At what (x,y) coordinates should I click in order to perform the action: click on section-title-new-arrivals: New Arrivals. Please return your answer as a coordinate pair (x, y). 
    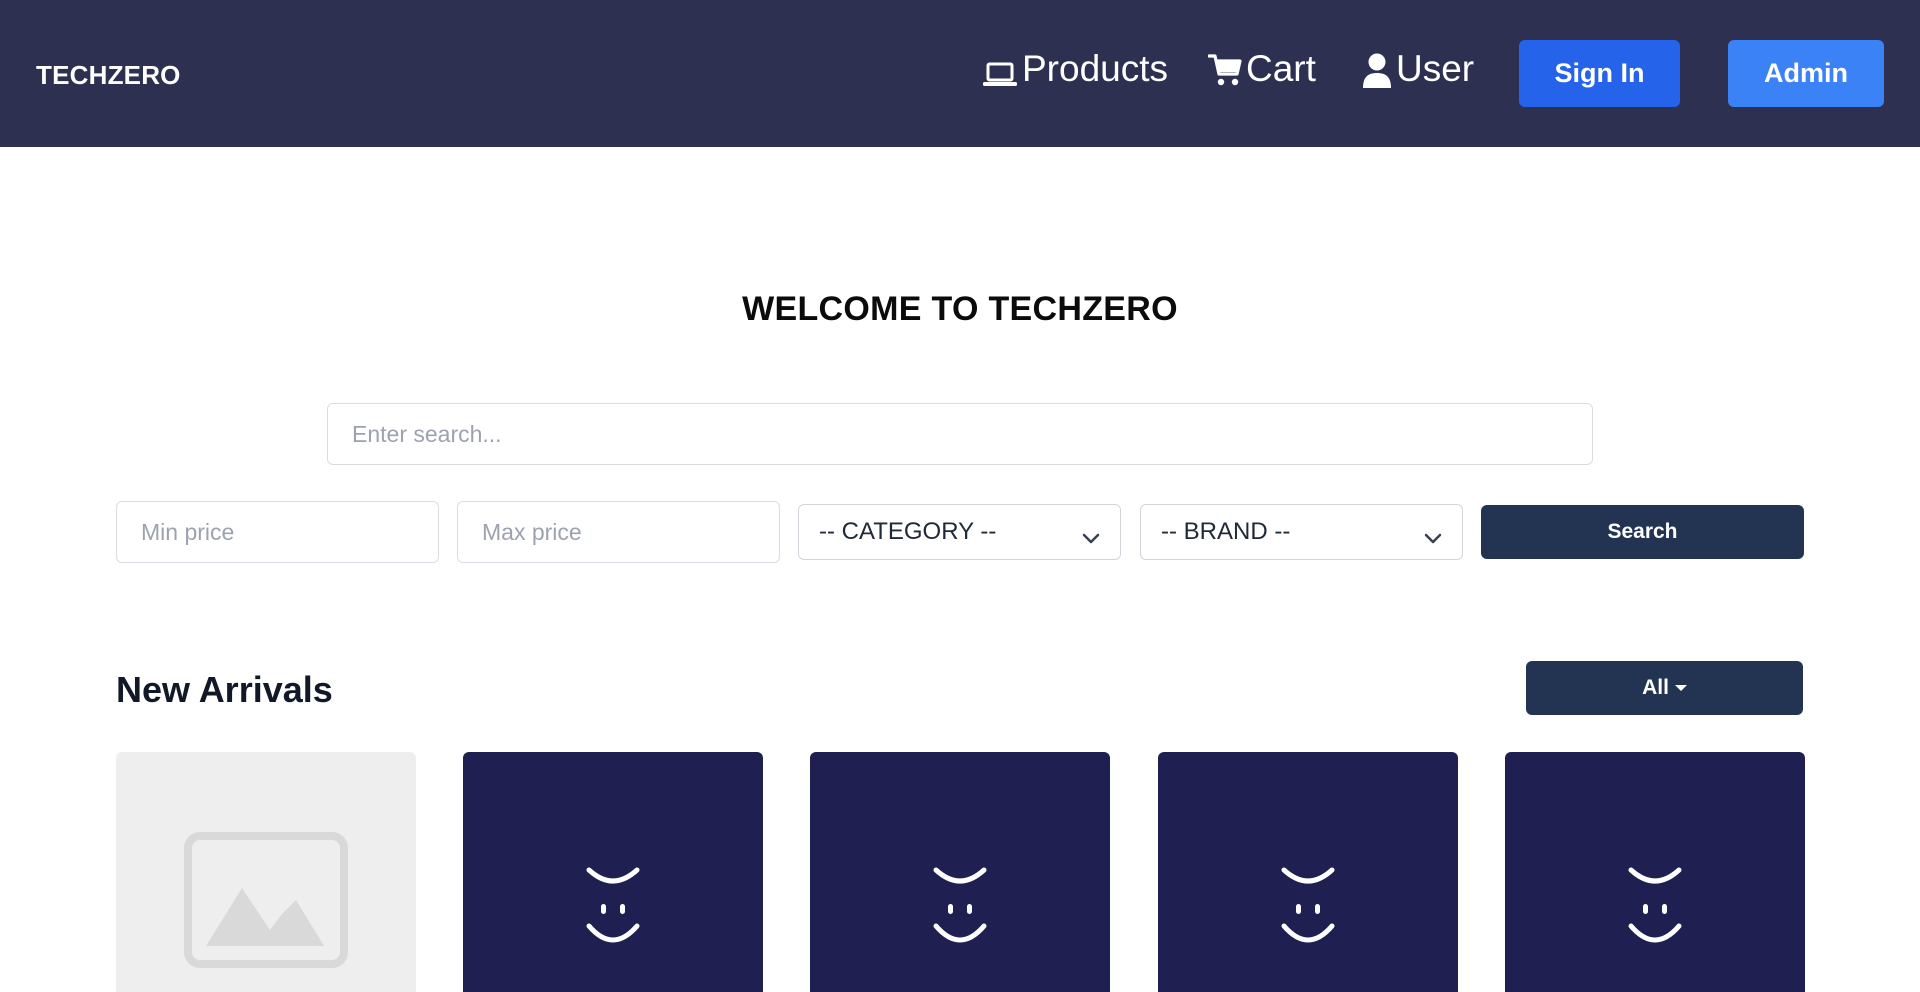
    Looking at the image, I should click on (224, 689).